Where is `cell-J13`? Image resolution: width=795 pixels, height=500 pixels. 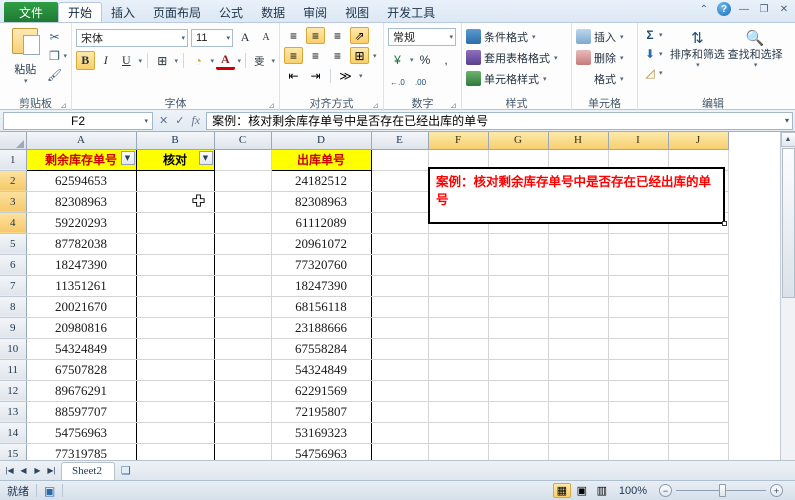
cell-J13 is located at coordinates (698, 412).